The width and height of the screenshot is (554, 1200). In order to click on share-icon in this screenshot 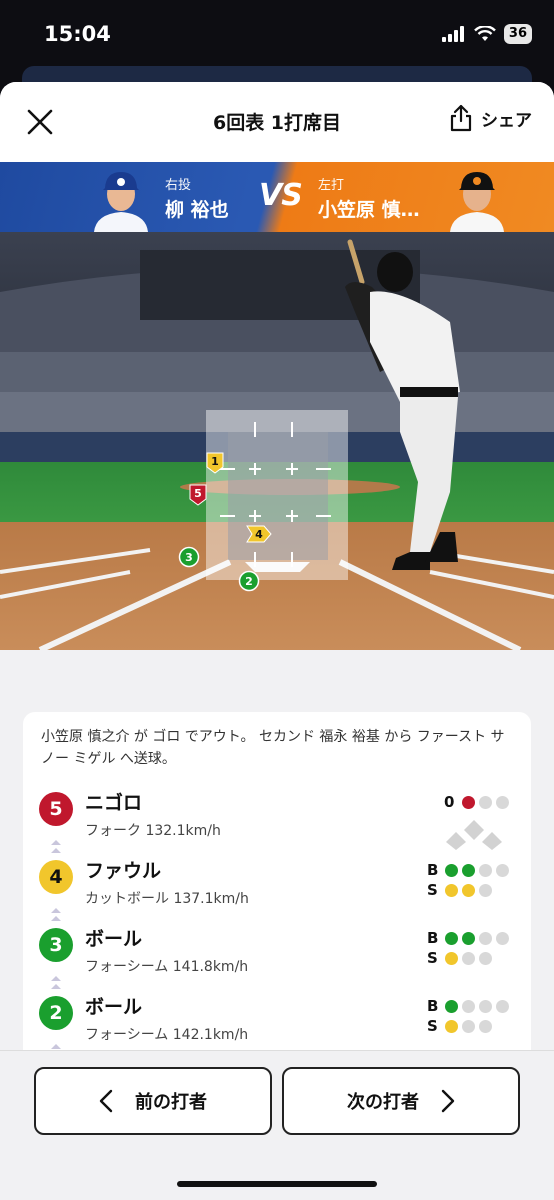, I will do `click(461, 118)`.